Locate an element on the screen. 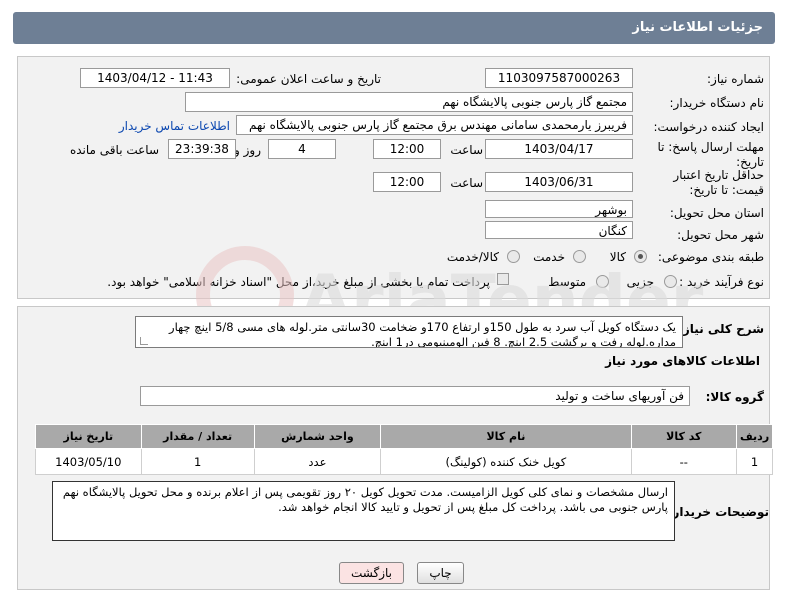  purchase-option-medium: متوسط is located at coordinates (567, 282).